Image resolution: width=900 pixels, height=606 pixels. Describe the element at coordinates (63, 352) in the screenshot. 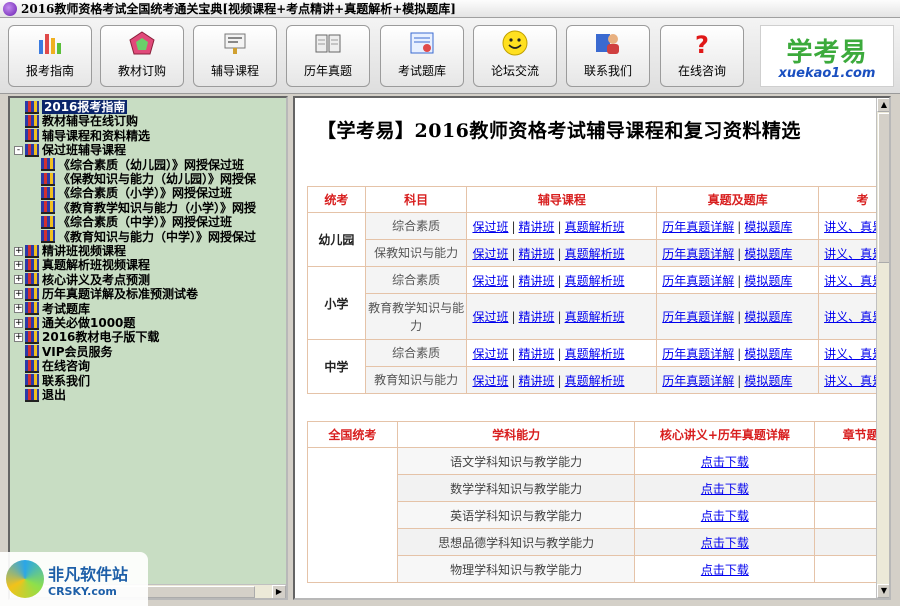

I see `tree-item: VIP会员服务` at that location.